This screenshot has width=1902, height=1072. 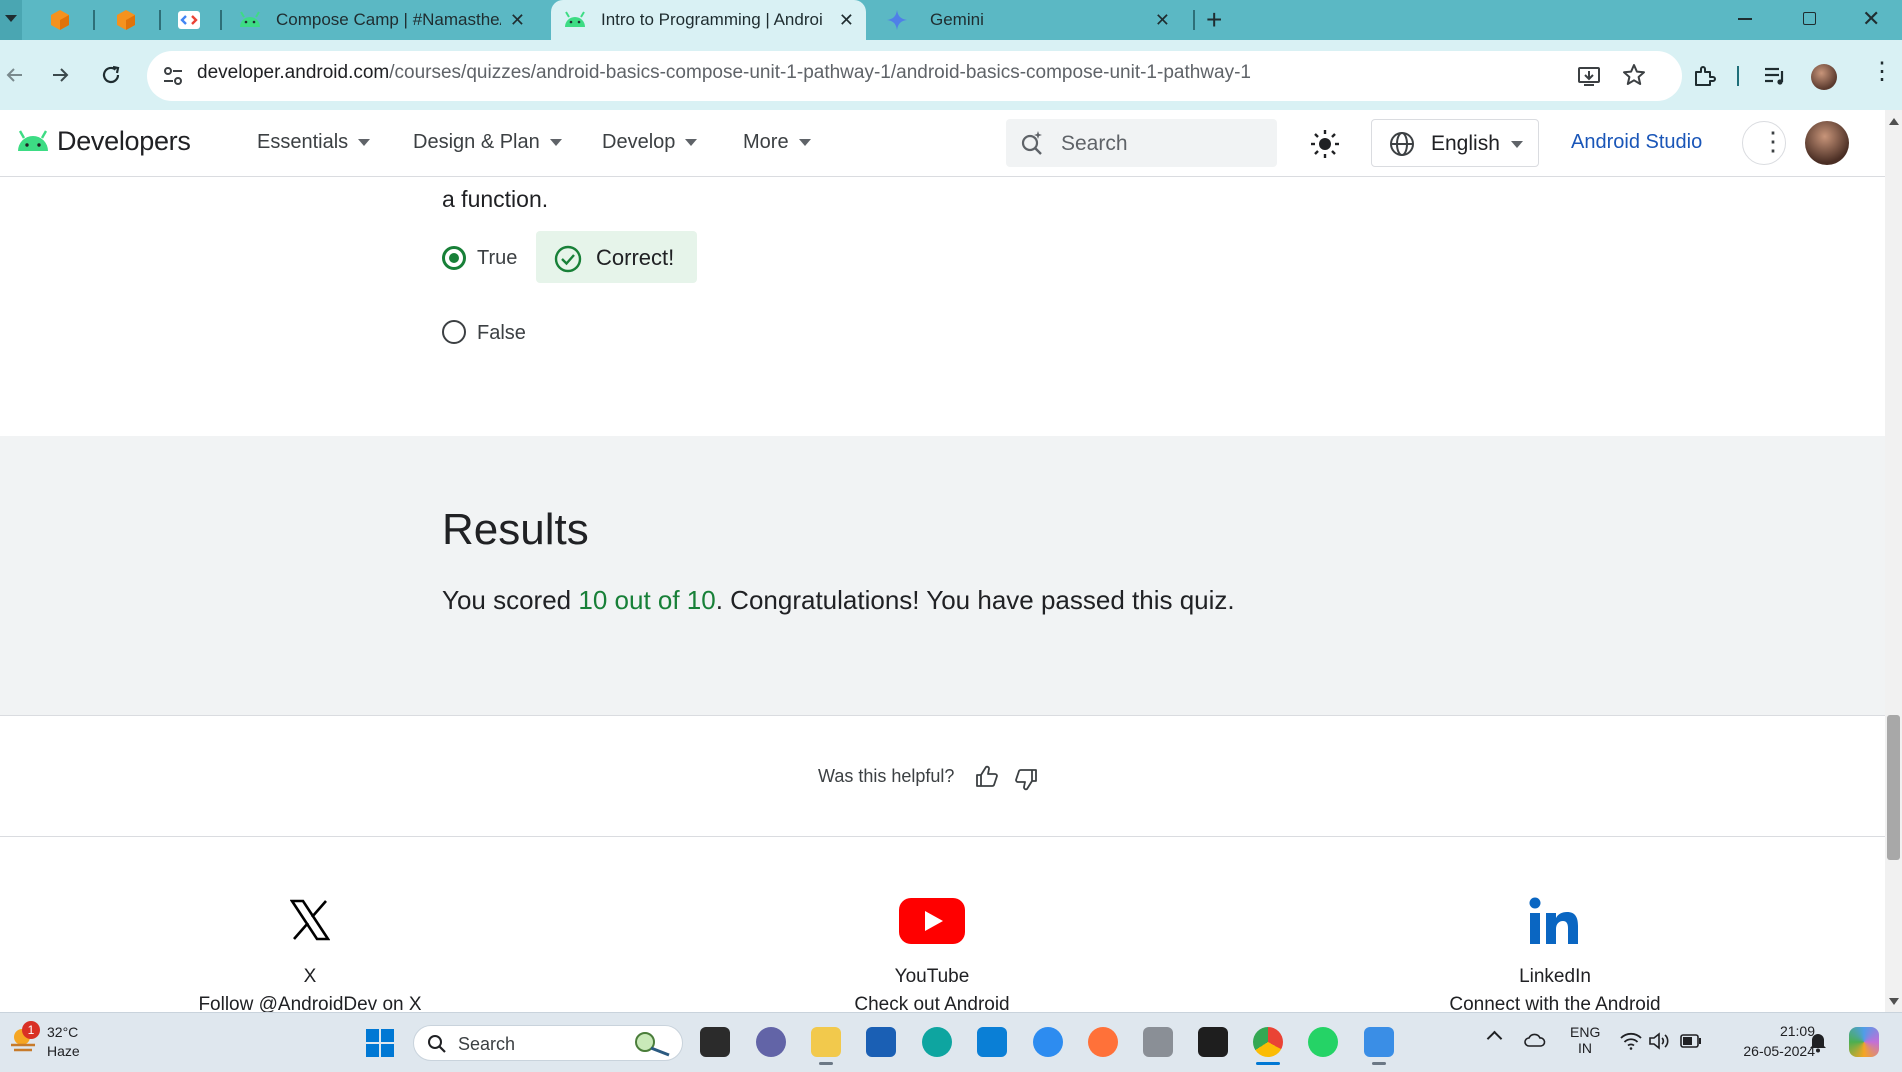 What do you see at coordinates (160, 20) in the screenshot?
I see `tab-separator` at bounding box center [160, 20].